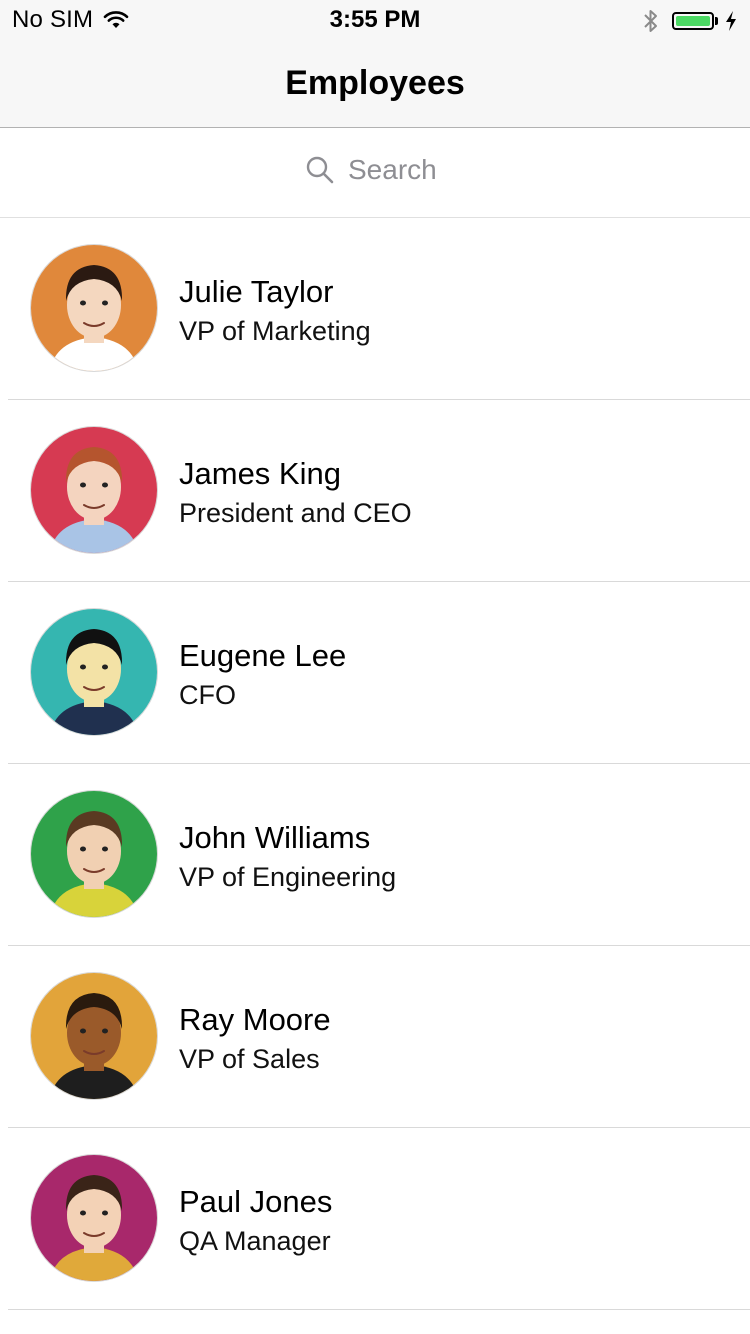 The width and height of the screenshot is (750, 1334). Describe the element at coordinates (320, 170) in the screenshot. I see `search-icon` at that location.